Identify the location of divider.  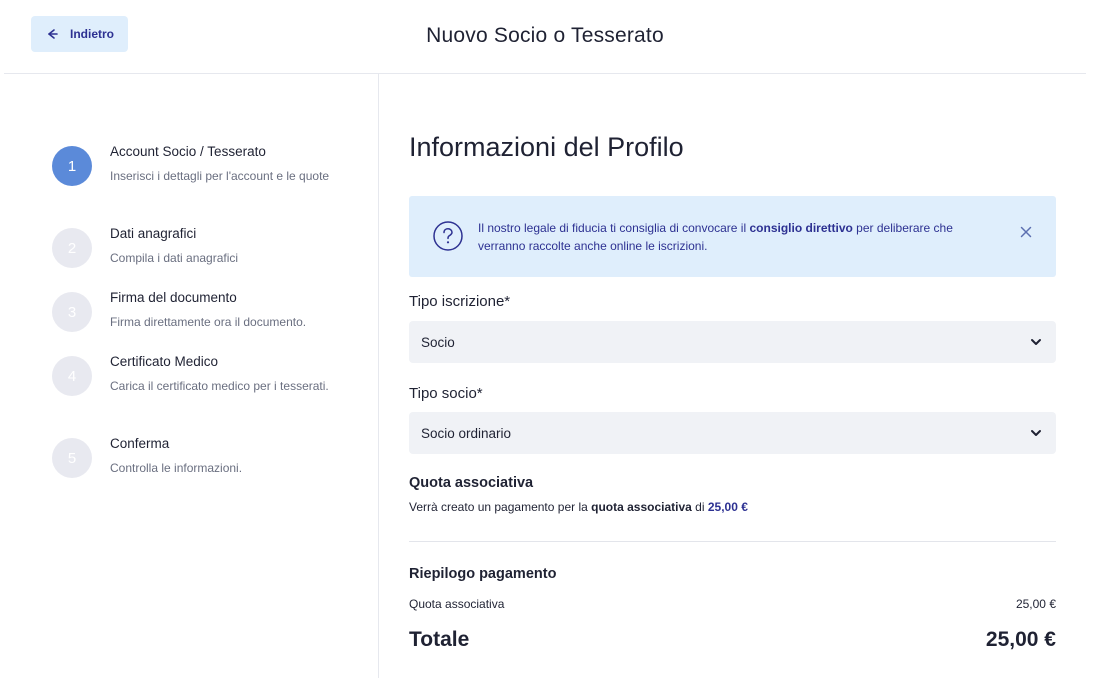
(732, 541).